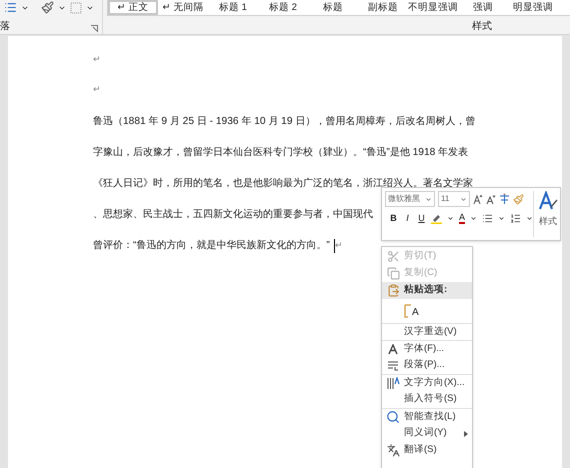  I want to click on menu-item: 汉字重选(V), so click(427, 331).